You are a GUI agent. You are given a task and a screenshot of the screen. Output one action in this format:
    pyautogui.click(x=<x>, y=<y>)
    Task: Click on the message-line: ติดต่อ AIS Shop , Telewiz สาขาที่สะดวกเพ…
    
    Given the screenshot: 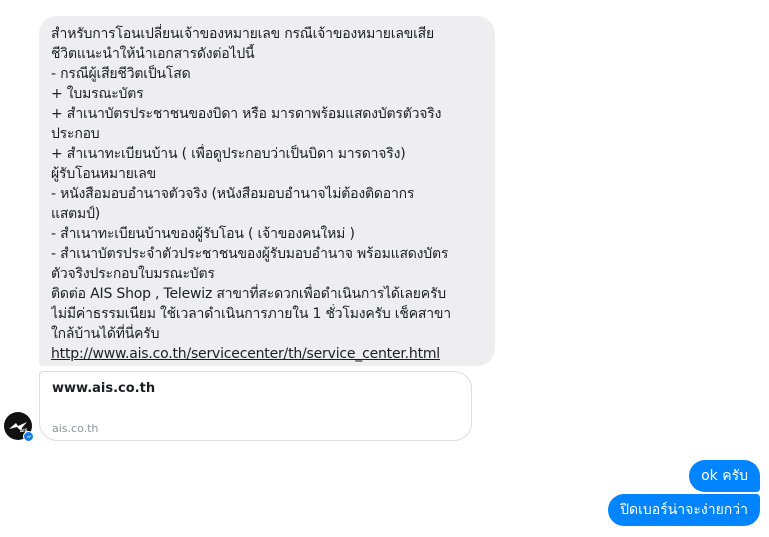 What is the action you would take?
    pyautogui.click(x=248, y=294)
    